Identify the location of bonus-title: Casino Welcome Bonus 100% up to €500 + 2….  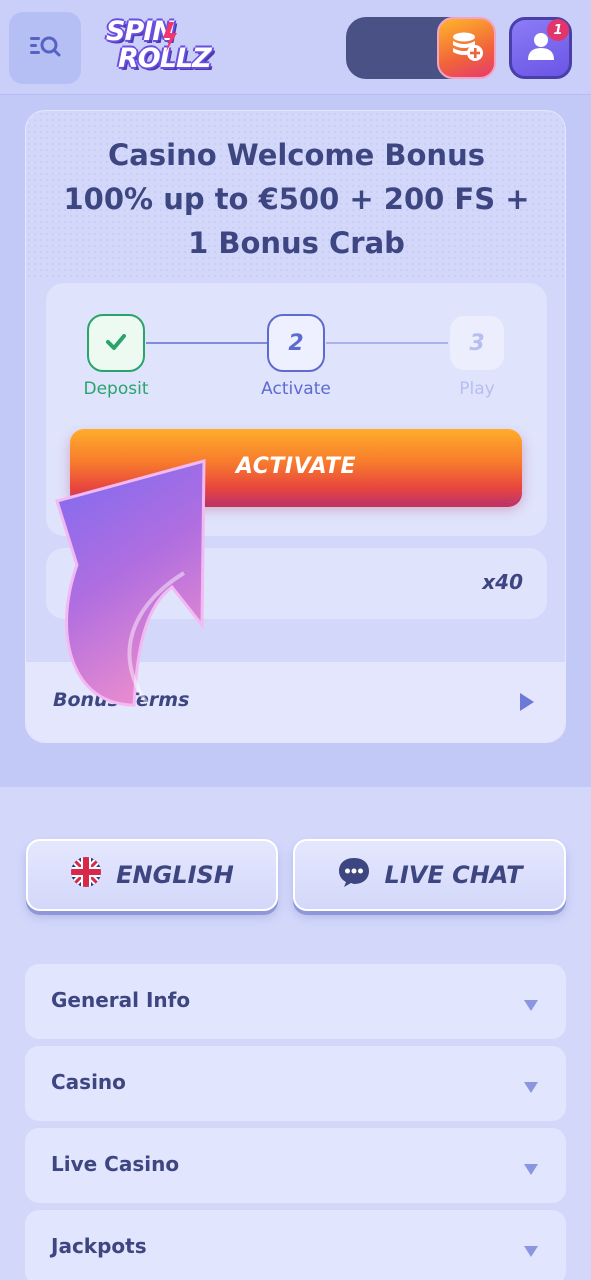
(296, 199).